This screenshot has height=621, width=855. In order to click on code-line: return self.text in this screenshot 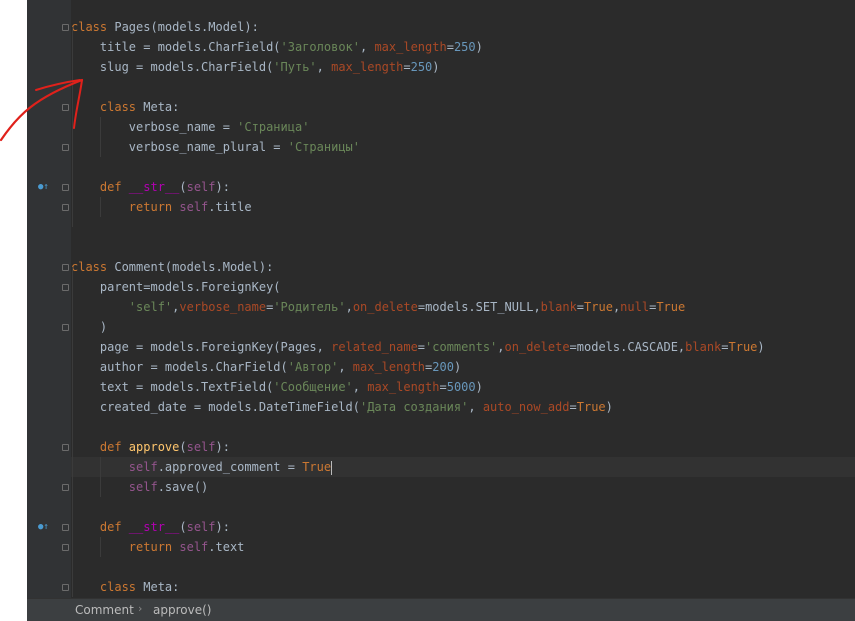, I will do `click(463, 547)`.